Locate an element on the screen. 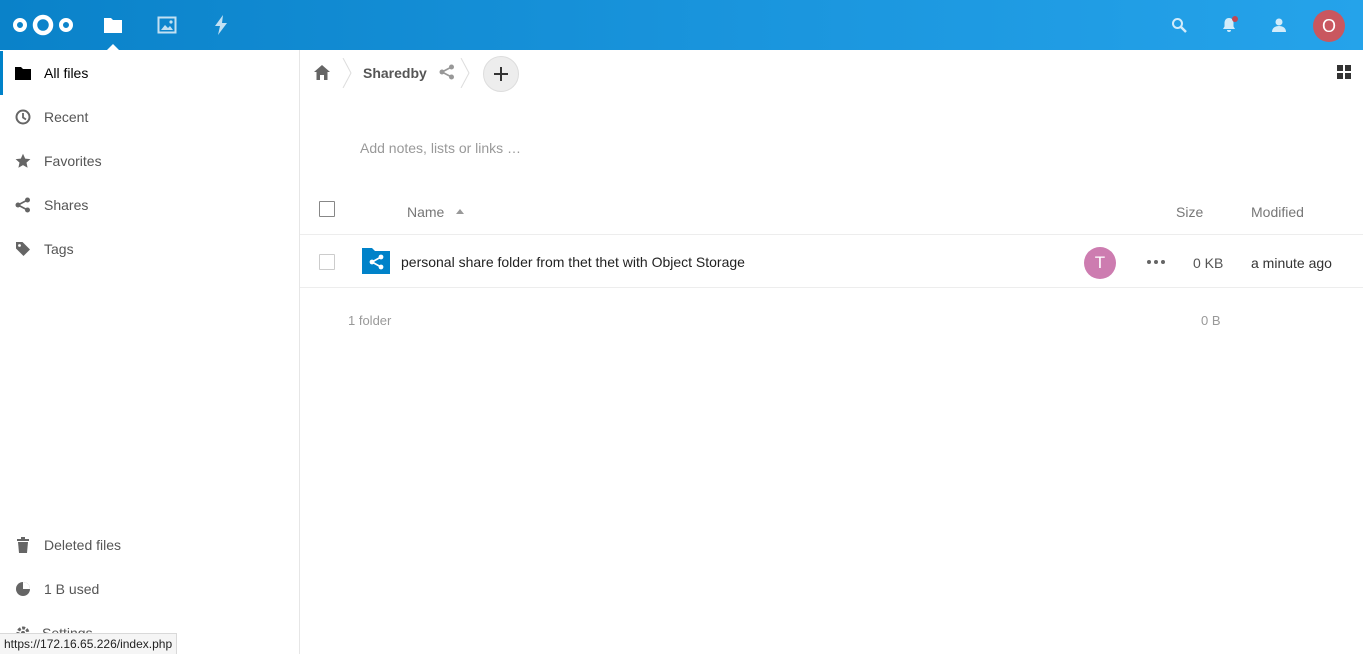 Image resolution: width=1363 pixels, height=655 pixels. size-column-header: Size is located at coordinates (1189, 212).